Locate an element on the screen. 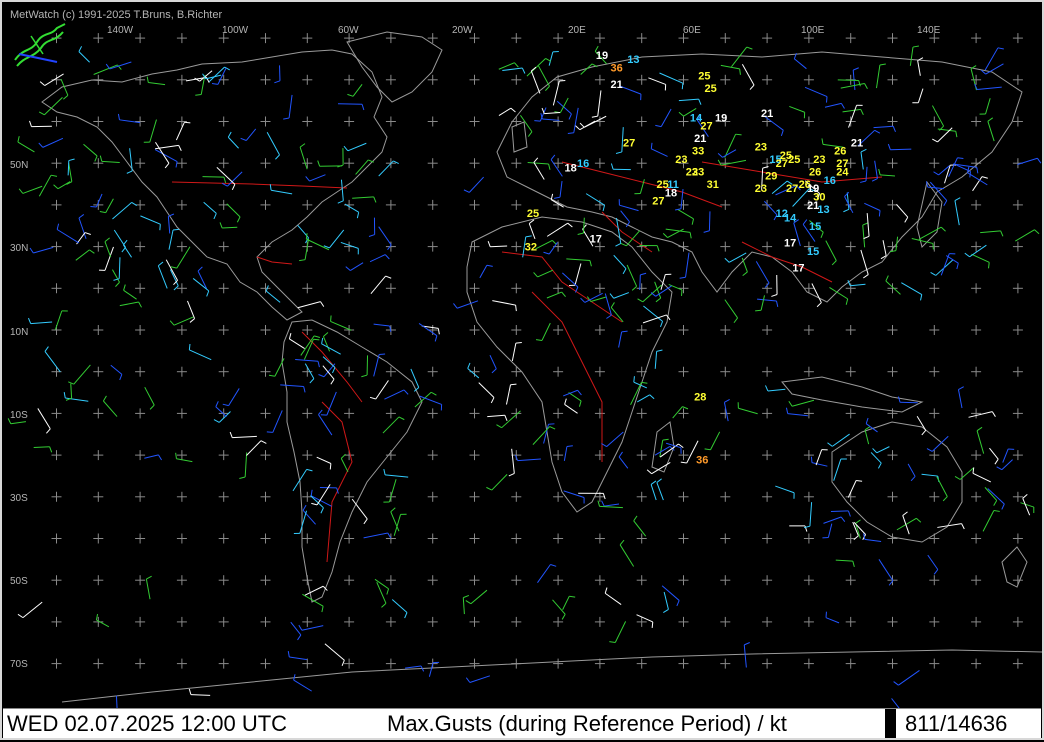  gust-value: 33 is located at coordinates (698, 152).